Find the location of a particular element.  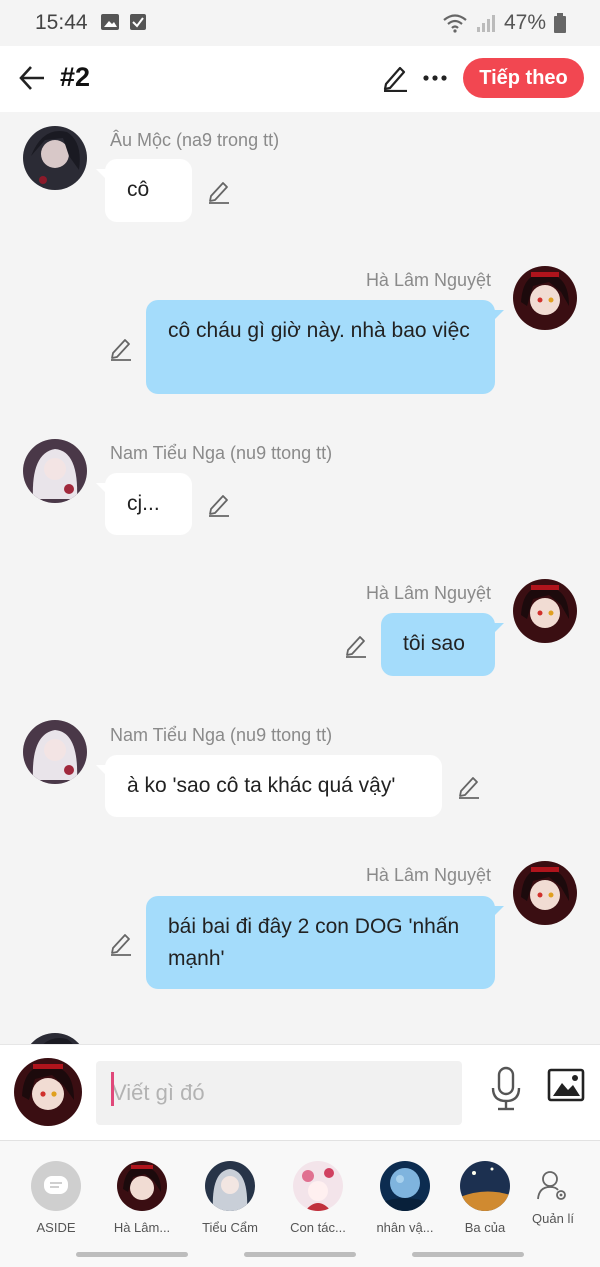

status-right: 47% is located at coordinates (504, 23).